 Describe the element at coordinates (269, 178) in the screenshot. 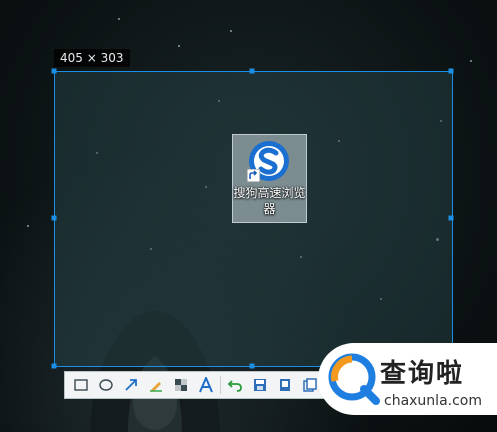

I see `desktop-shortcut-sogou-browser: 搜狗高速浏览器` at that location.